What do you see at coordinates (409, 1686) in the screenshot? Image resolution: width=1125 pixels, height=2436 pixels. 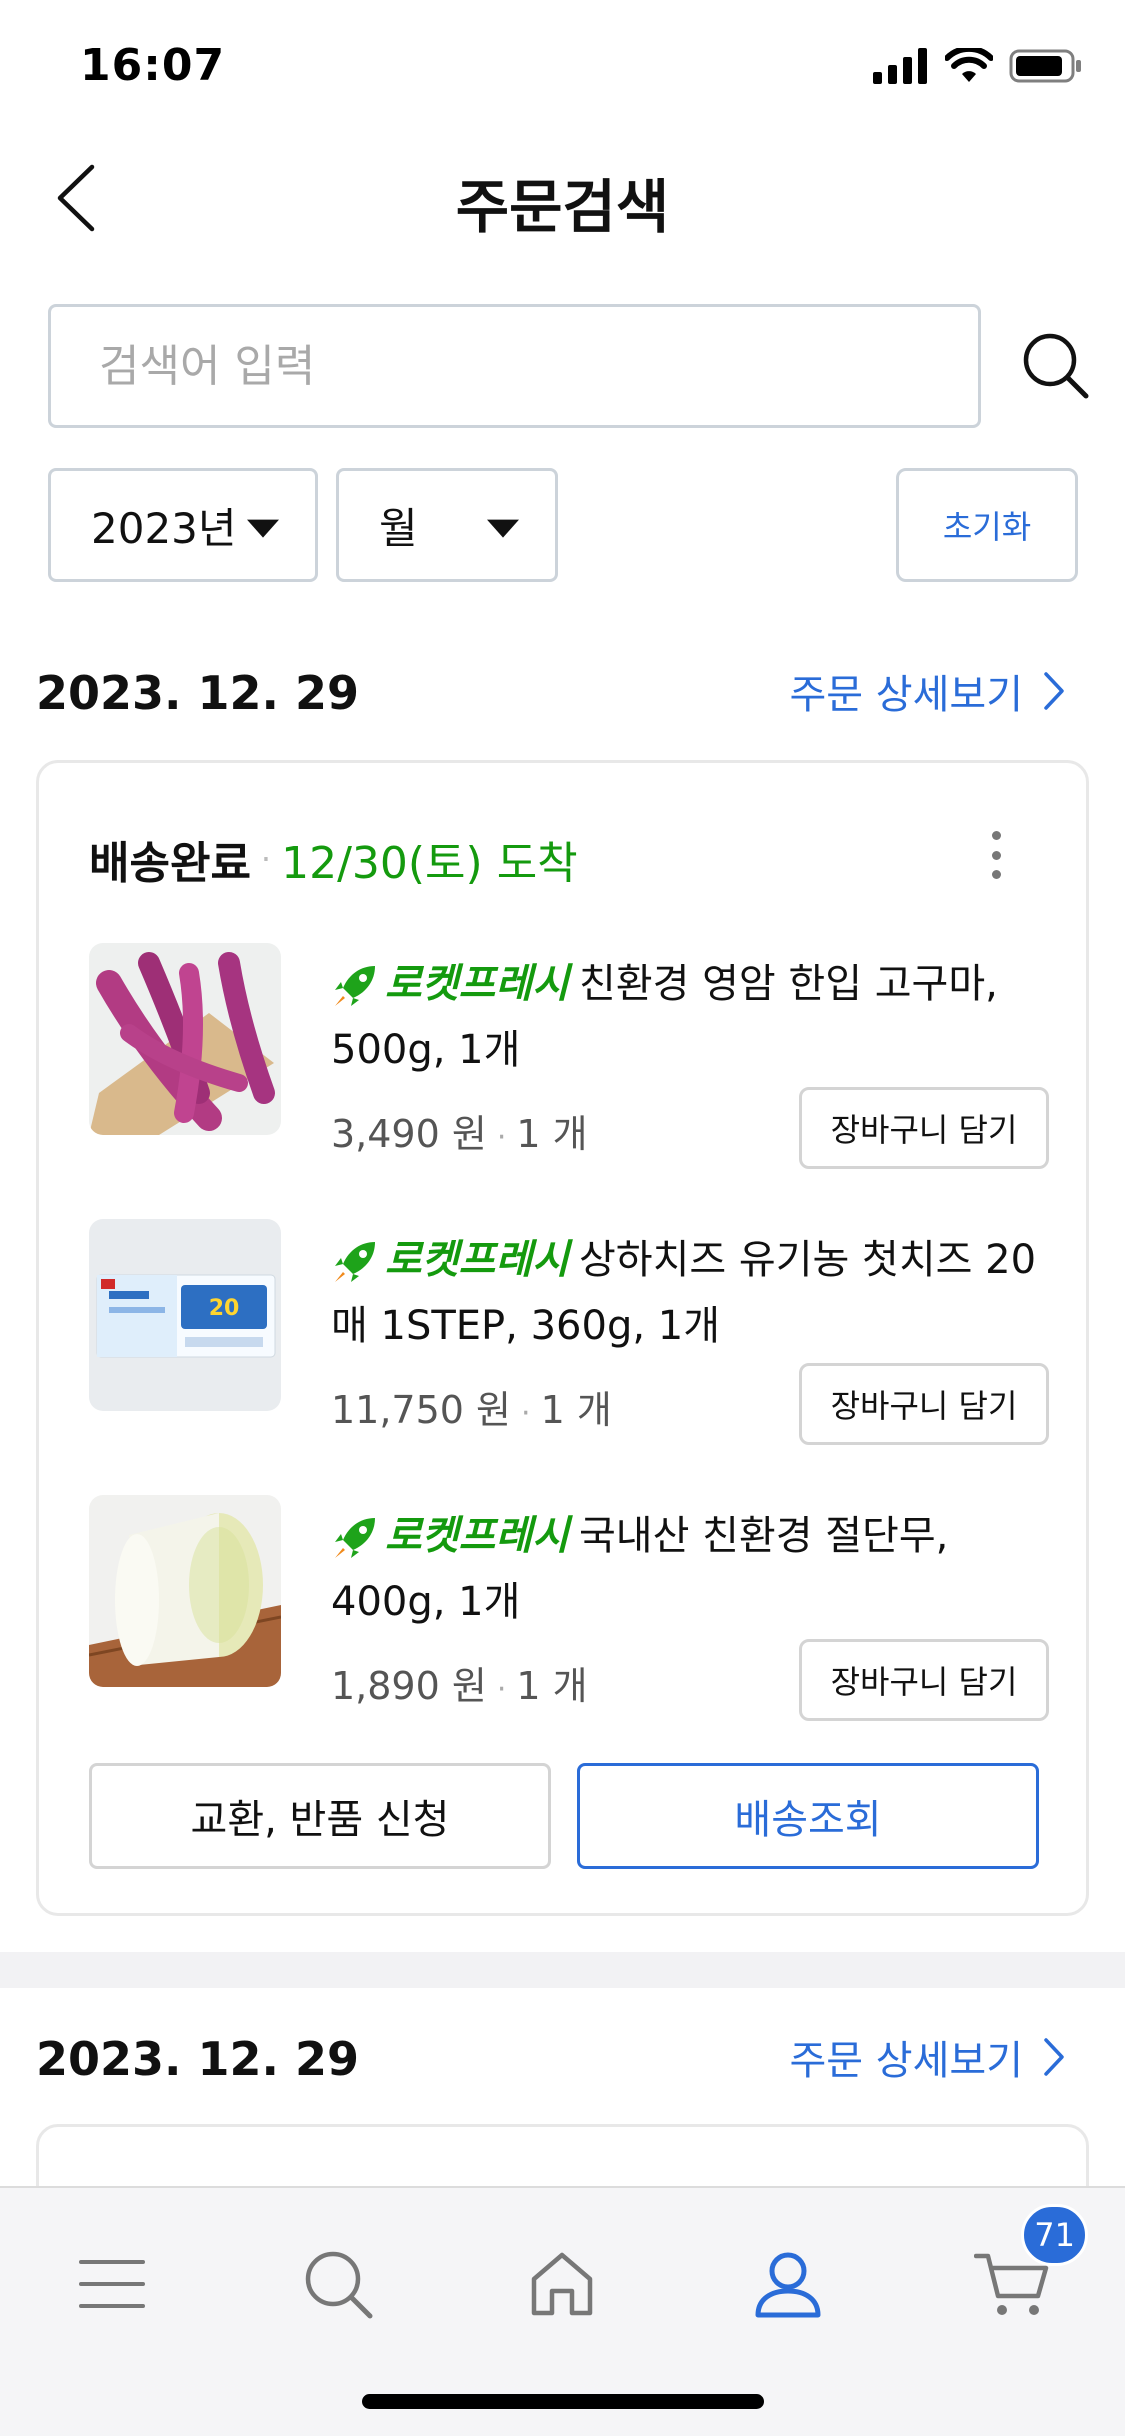 I see `price-value: 1,890 원` at bounding box center [409, 1686].